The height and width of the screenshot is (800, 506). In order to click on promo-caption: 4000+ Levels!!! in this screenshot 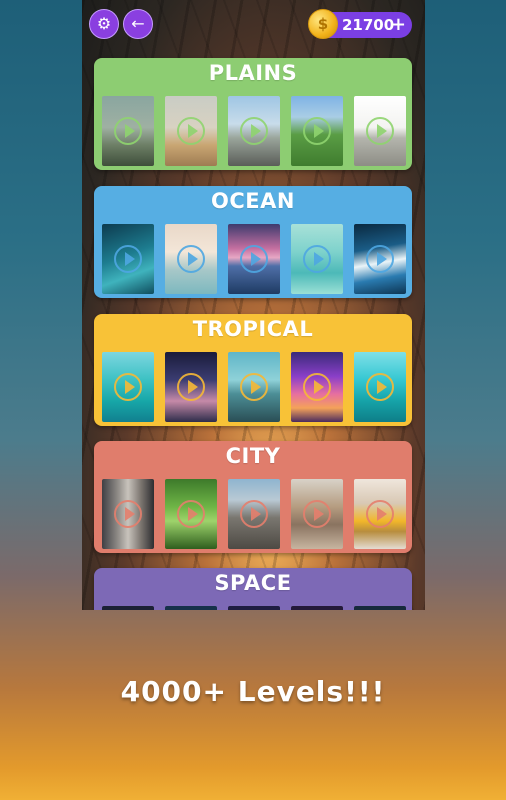, I will do `click(253, 691)`.